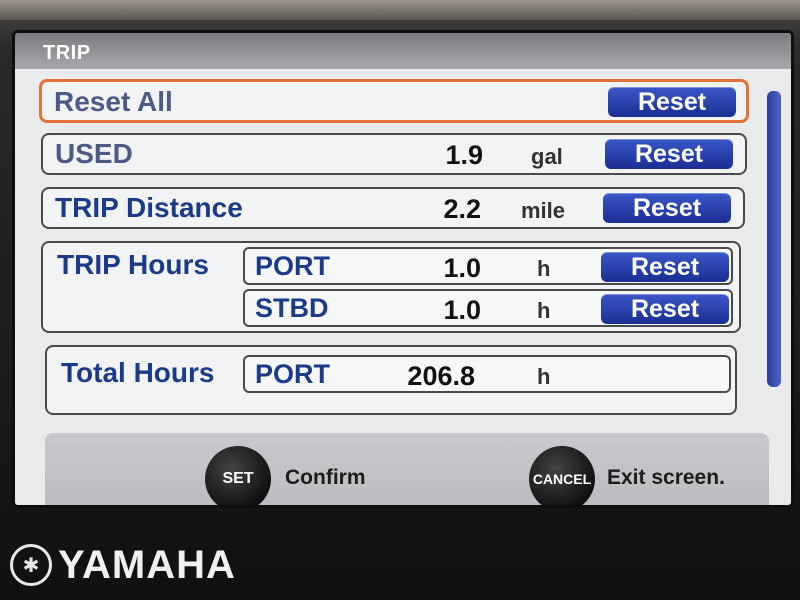 The height and width of the screenshot is (600, 800). Describe the element at coordinates (488, 266) in the screenshot. I see `trip-hours-port-row: PORT 1.0 h Reset` at that location.